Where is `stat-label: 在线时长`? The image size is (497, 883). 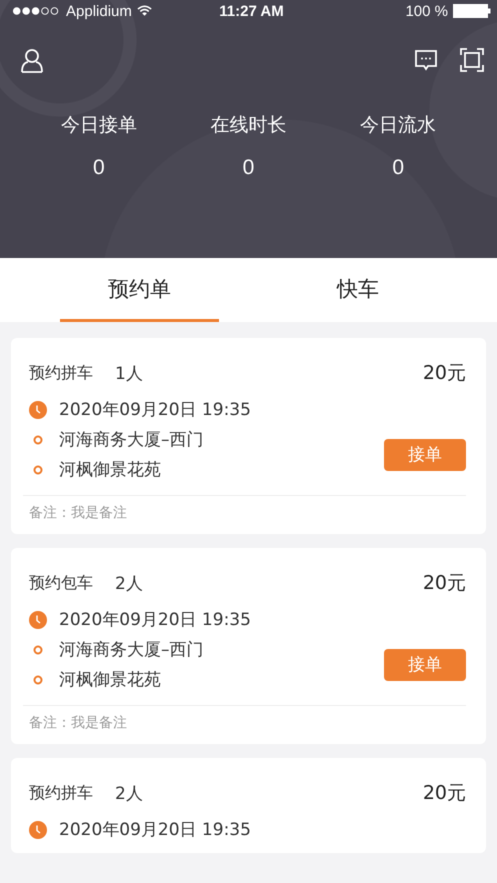
stat-label: 在线时长 is located at coordinates (248, 125).